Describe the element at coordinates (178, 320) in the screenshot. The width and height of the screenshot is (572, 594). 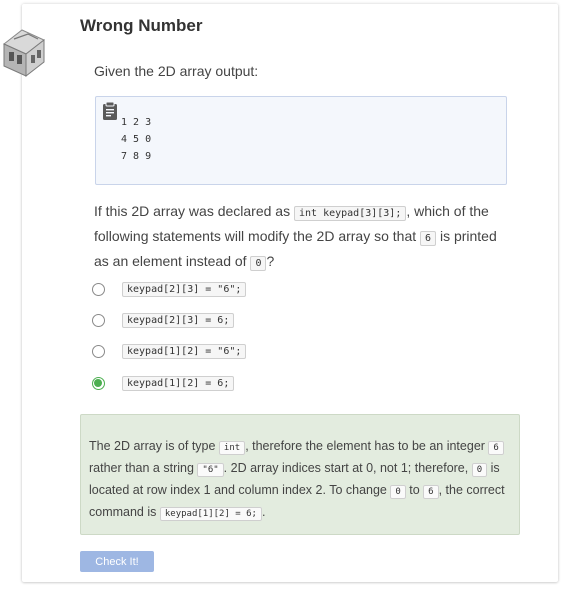
I see `option-code: keypad[2][3] = 6;` at that location.